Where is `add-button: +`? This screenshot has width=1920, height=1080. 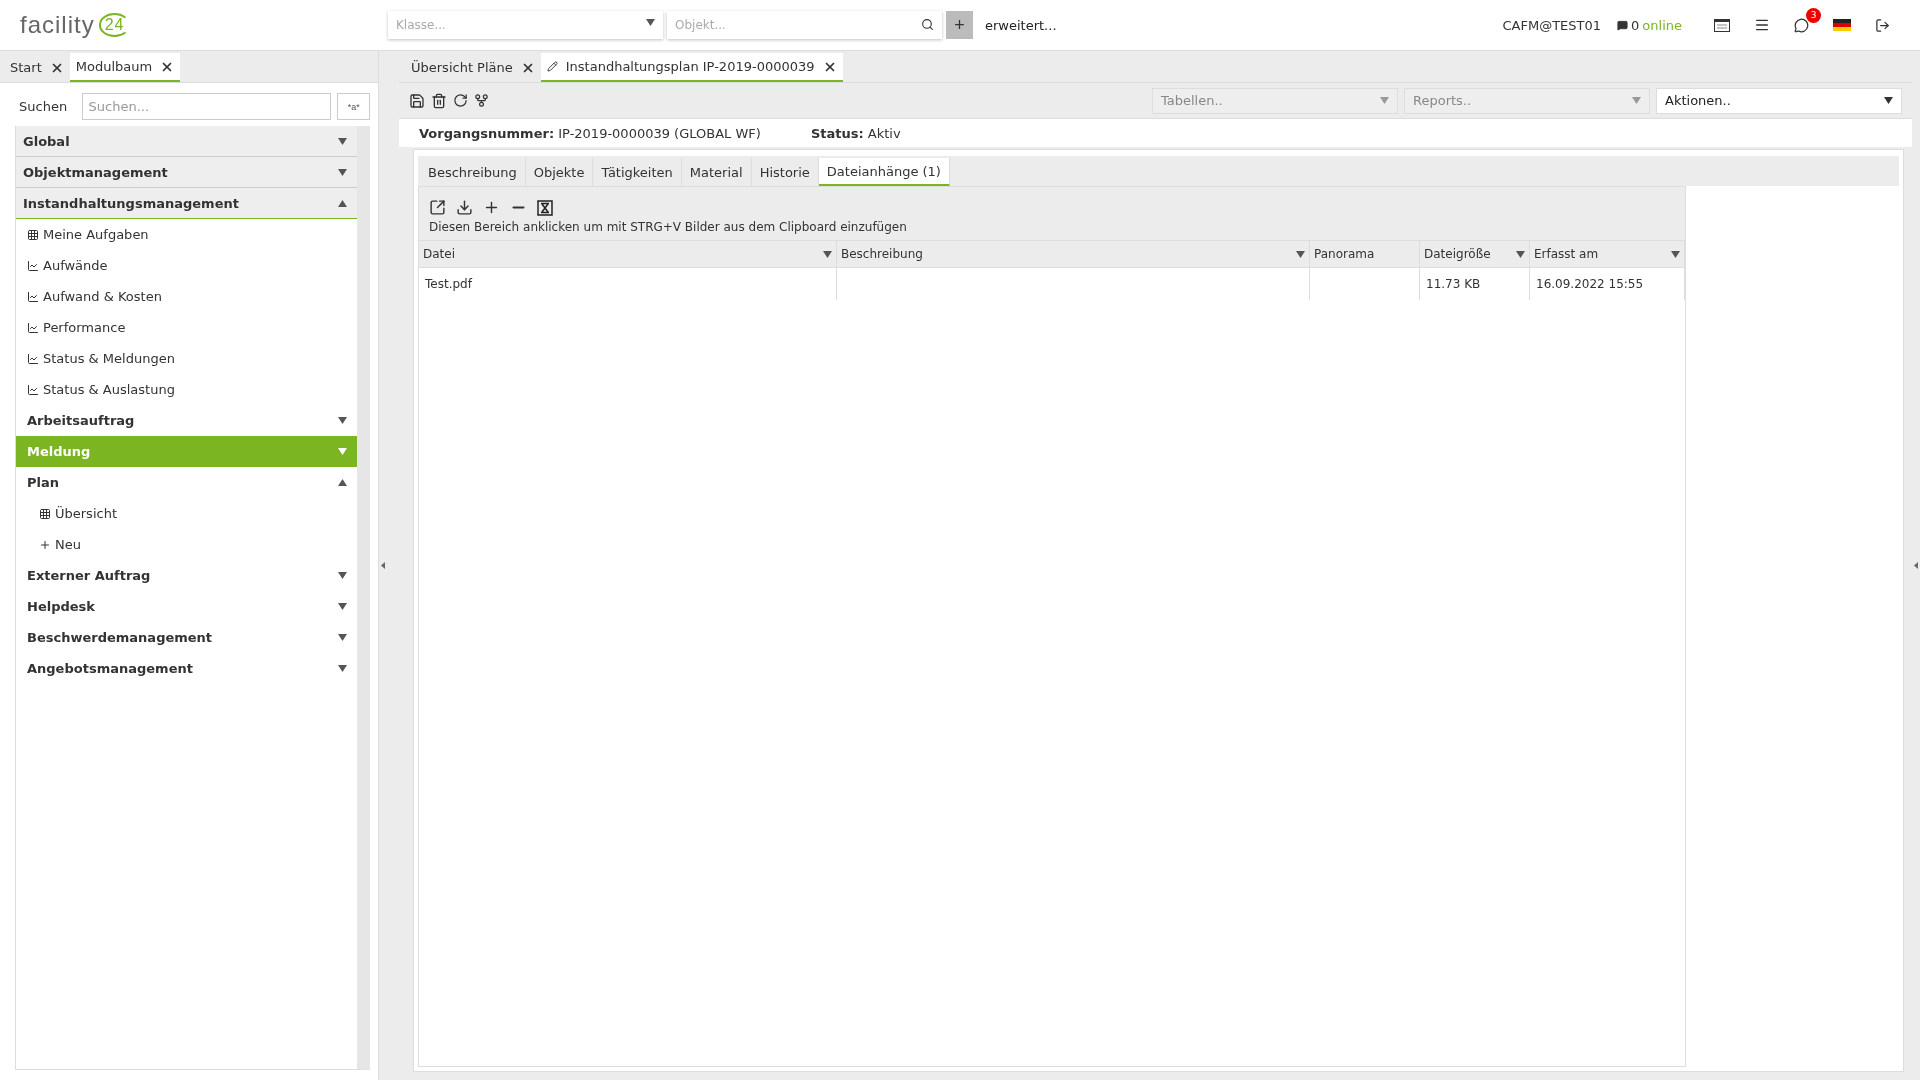 add-button: + is located at coordinates (959, 25).